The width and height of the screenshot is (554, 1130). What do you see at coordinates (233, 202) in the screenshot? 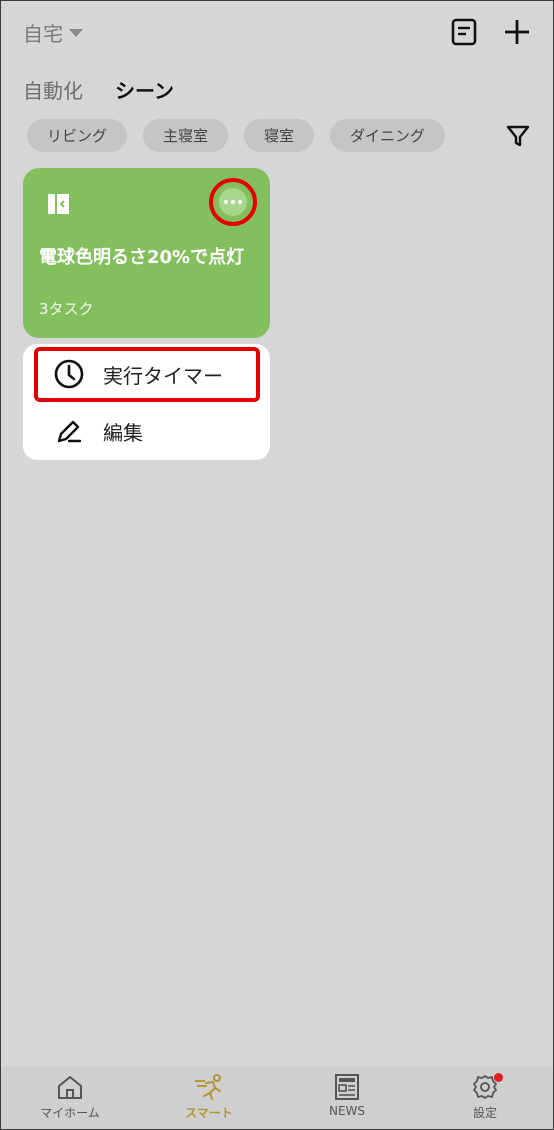
I see `highlight-ring` at bounding box center [233, 202].